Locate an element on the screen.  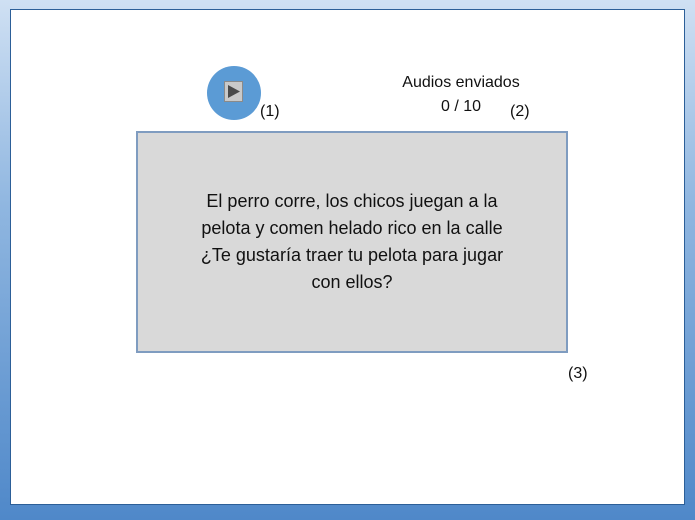
play-button is located at coordinates (234, 93).